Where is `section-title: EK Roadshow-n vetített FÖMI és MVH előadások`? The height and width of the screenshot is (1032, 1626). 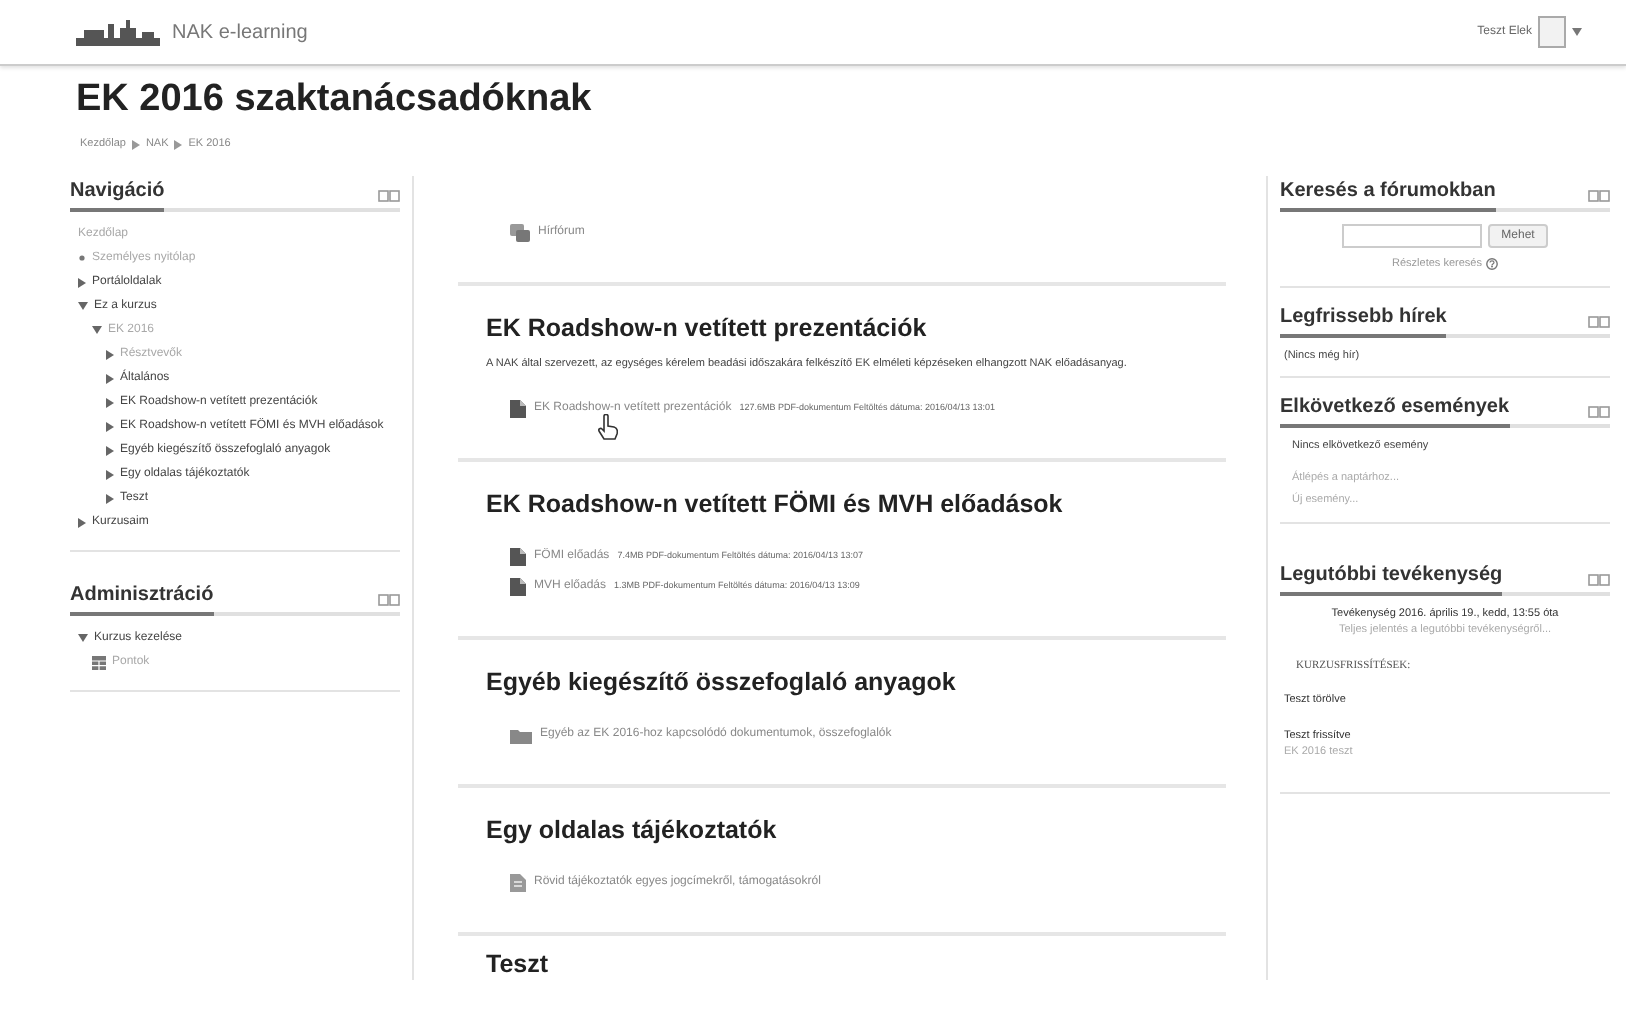 section-title: EK Roadshow-n vetített FÖMI és MVH előadások is located at coordinates (775, 504).